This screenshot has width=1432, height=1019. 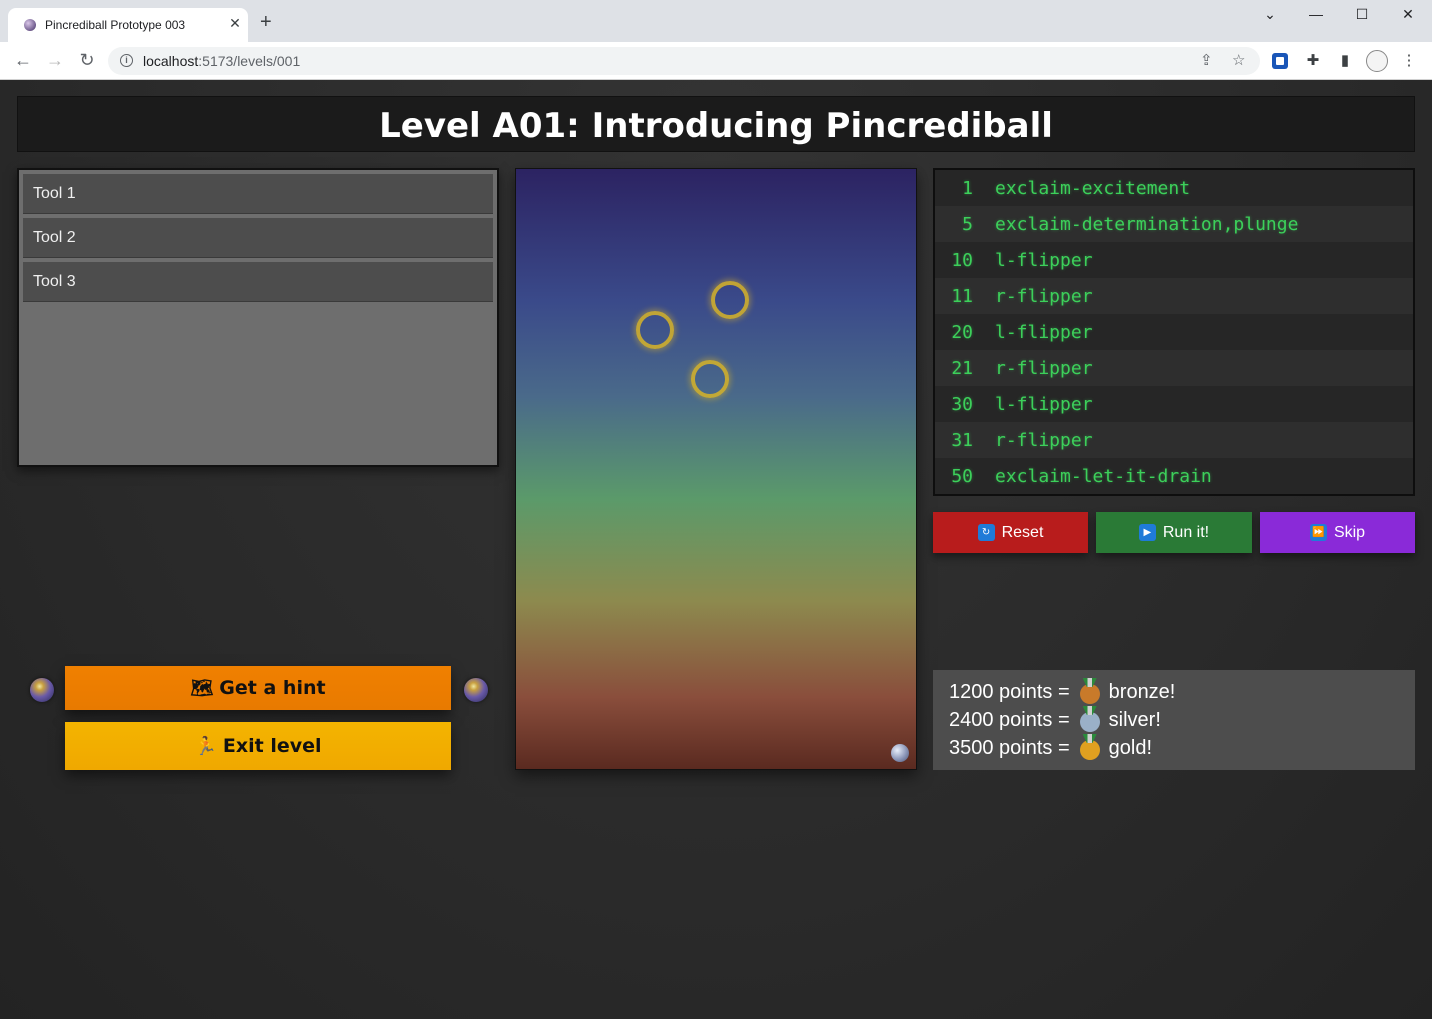 What do you see at coordinates (205, 746) in the screenshot?
I see `running-person-icon: 🏃` at bounding box center [205, 746].